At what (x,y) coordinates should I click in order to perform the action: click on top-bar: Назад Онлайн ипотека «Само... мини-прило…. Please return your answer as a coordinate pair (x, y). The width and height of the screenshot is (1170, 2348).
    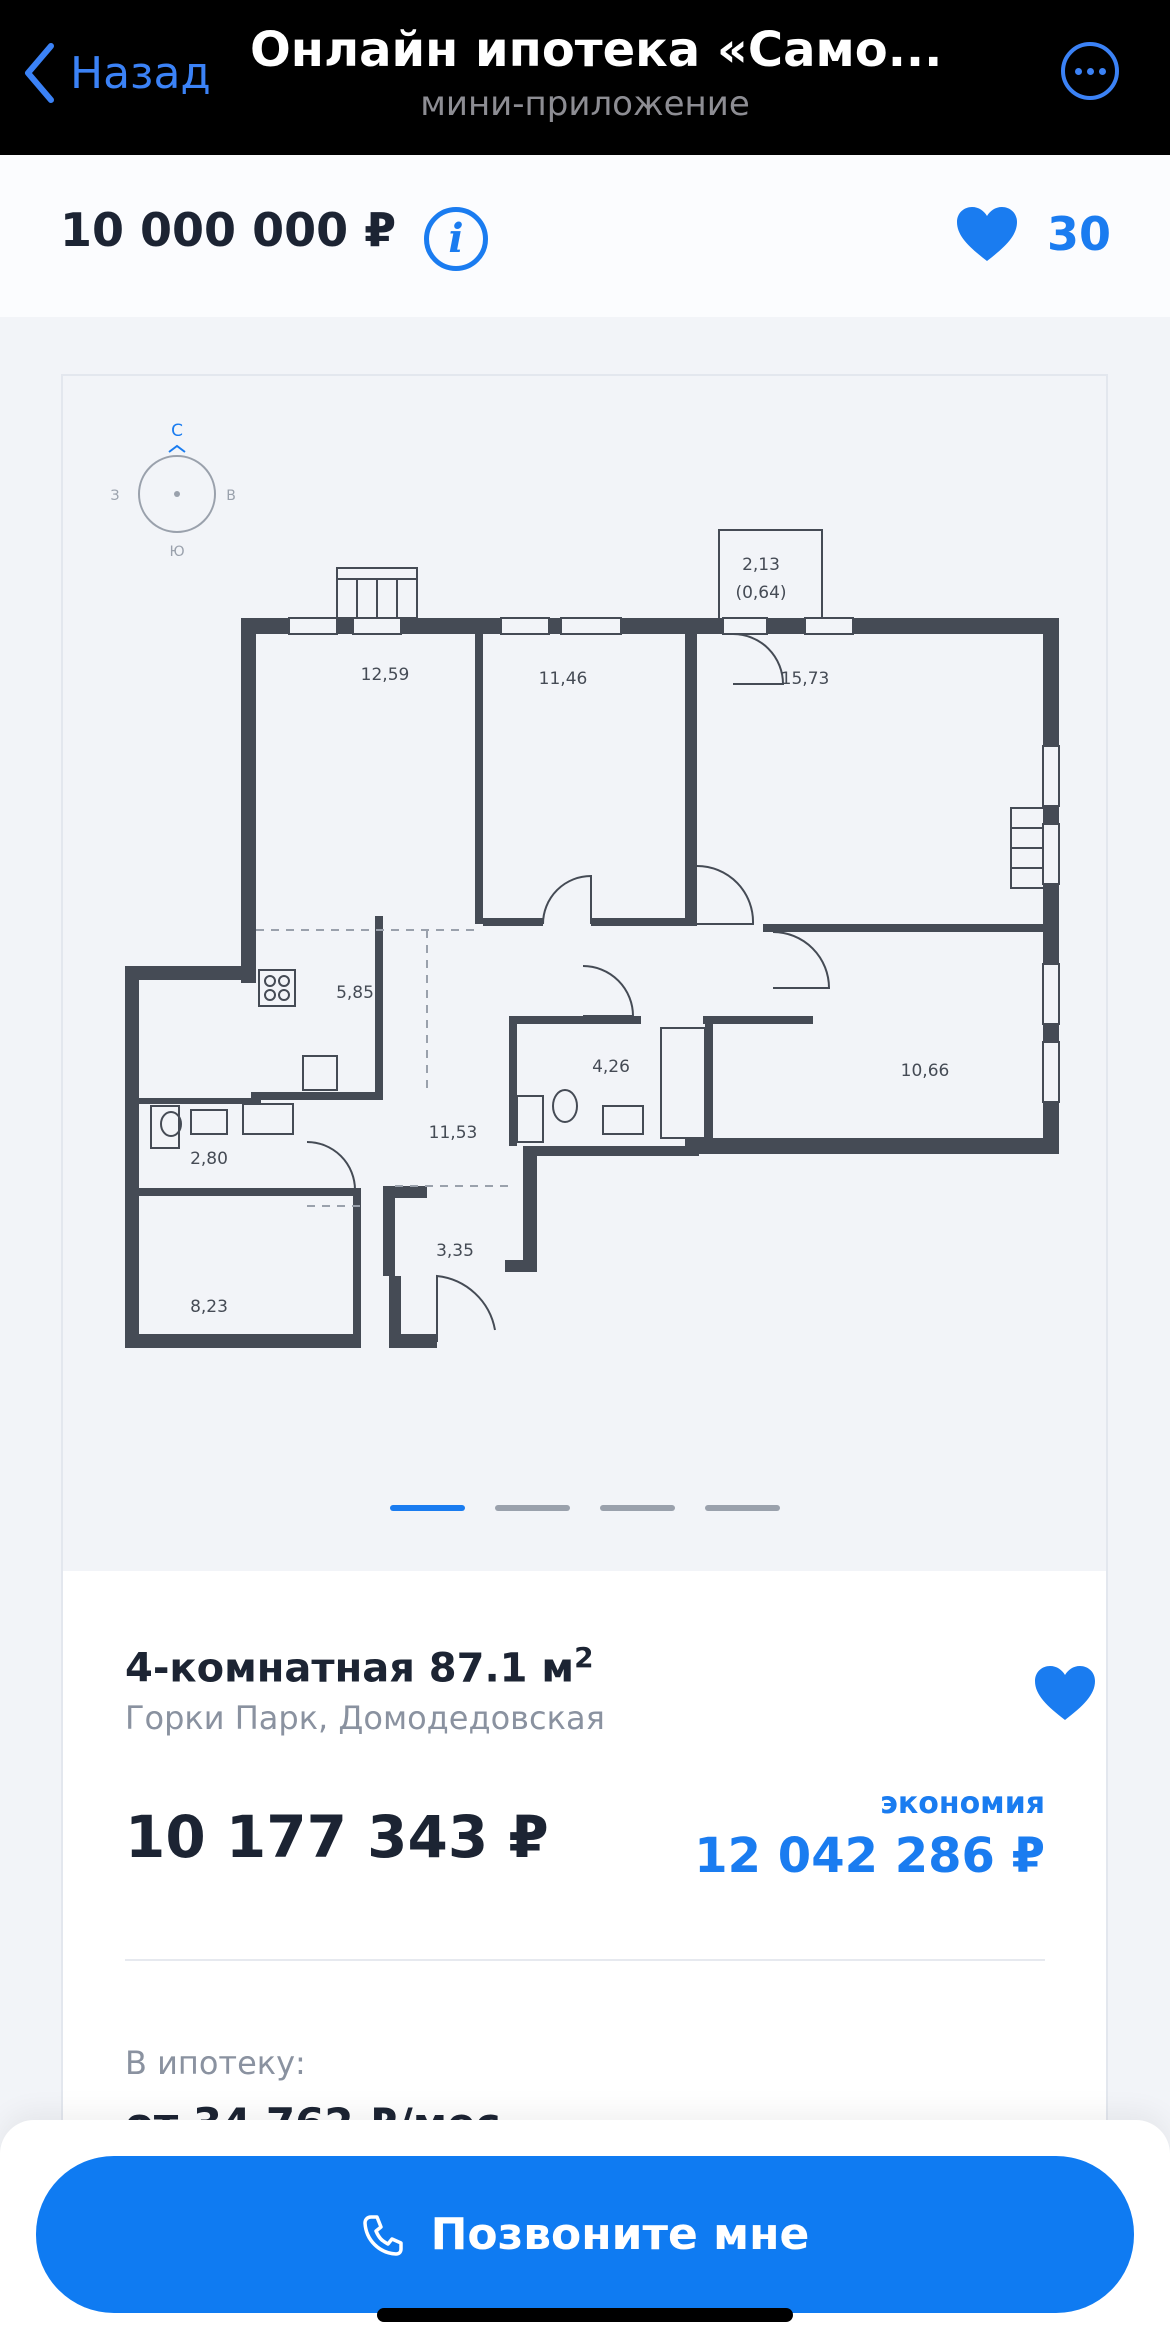
    Looking at the image, I should click on (585, 77).